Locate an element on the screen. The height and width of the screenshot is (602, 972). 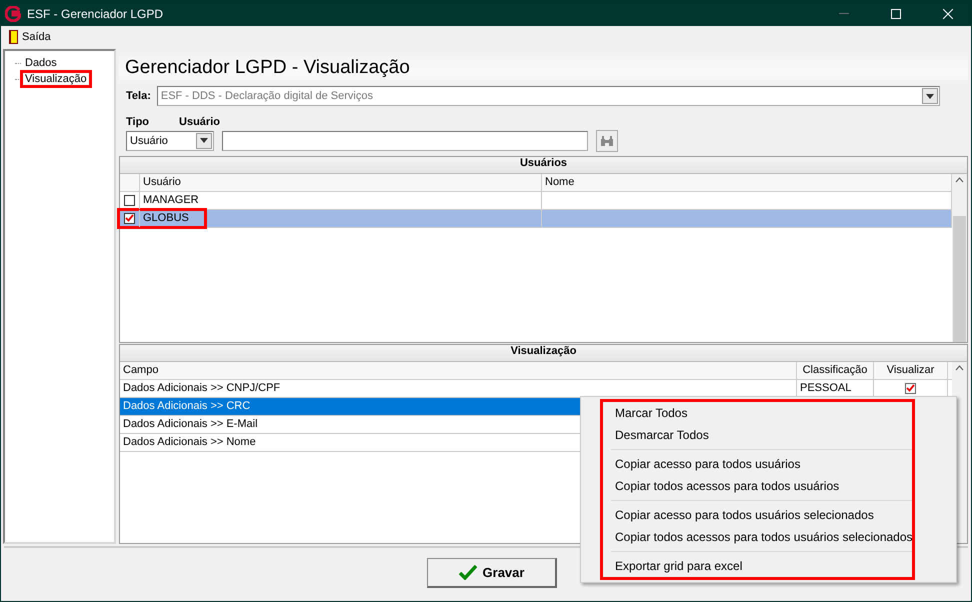
grid-title: Usuários is located at coordinates (543, 165).